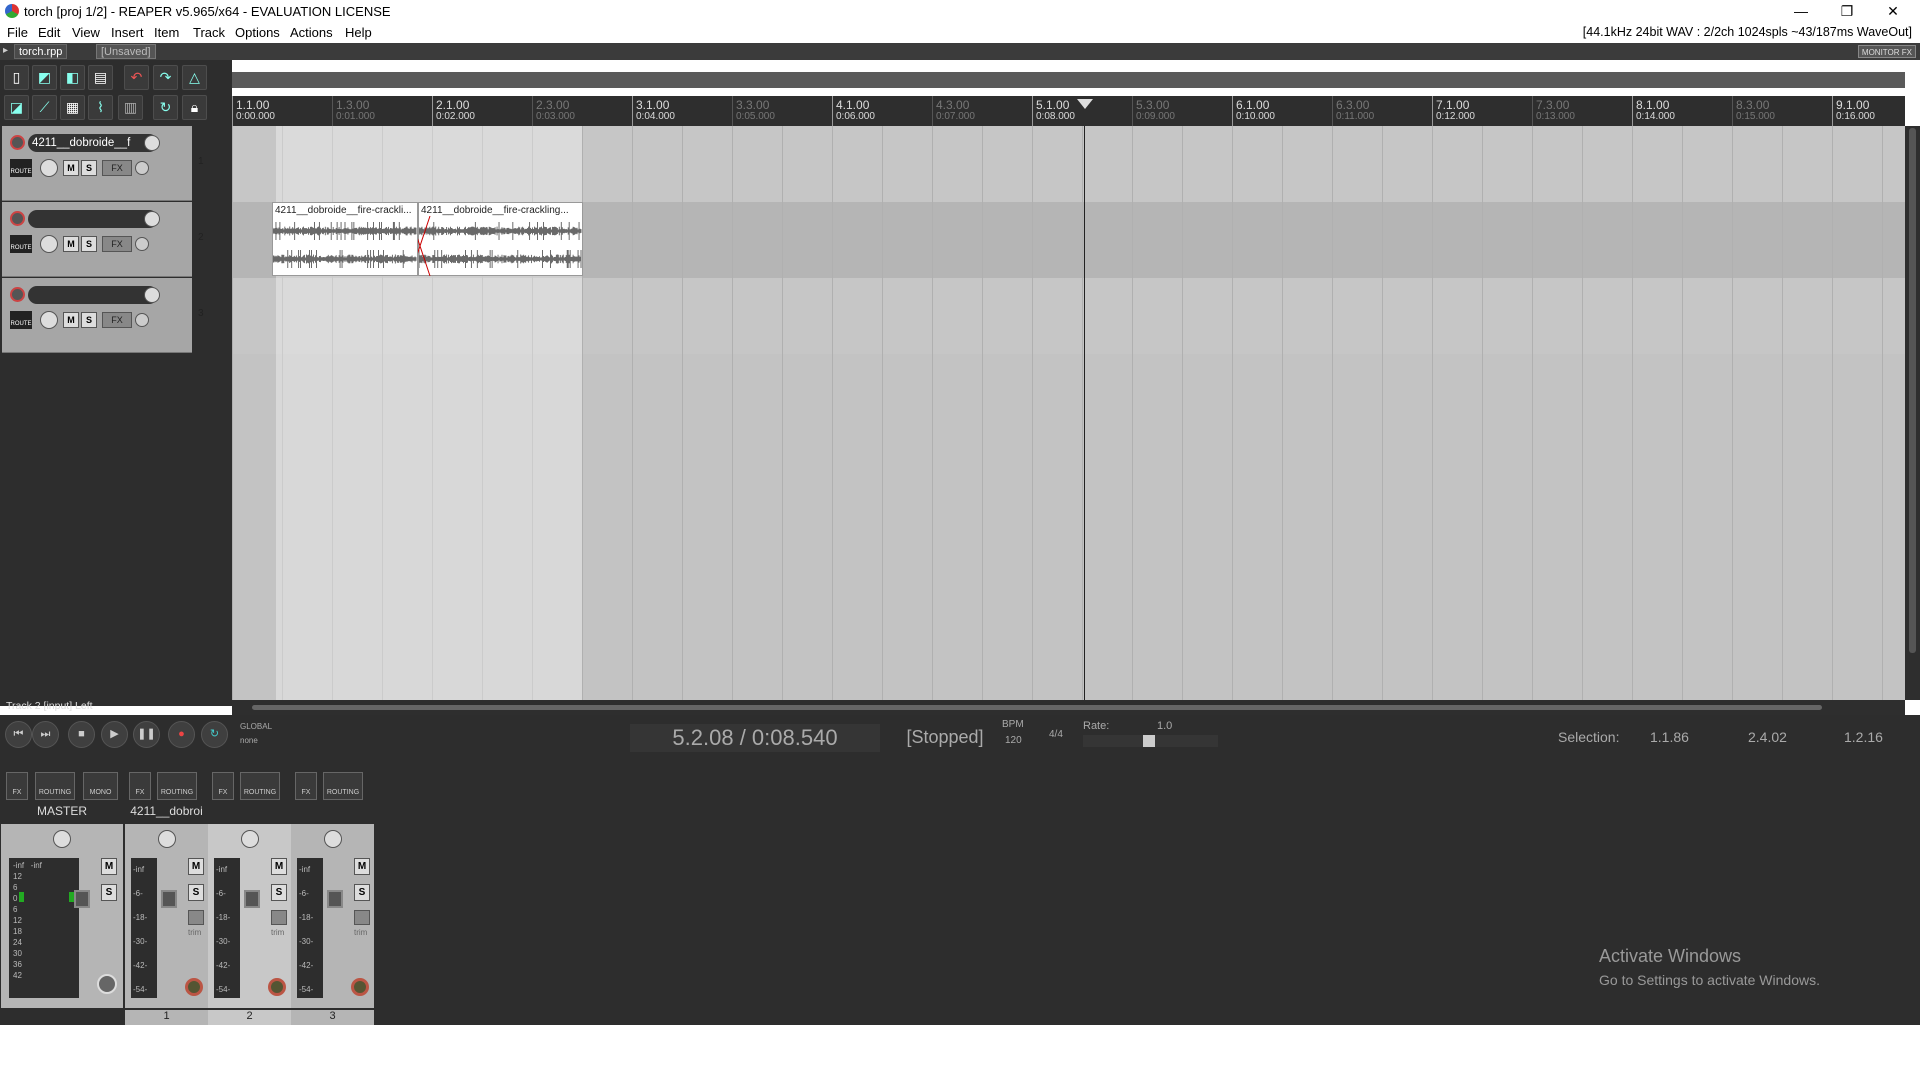  I want to click on rate-slider, so click(1150, 741).